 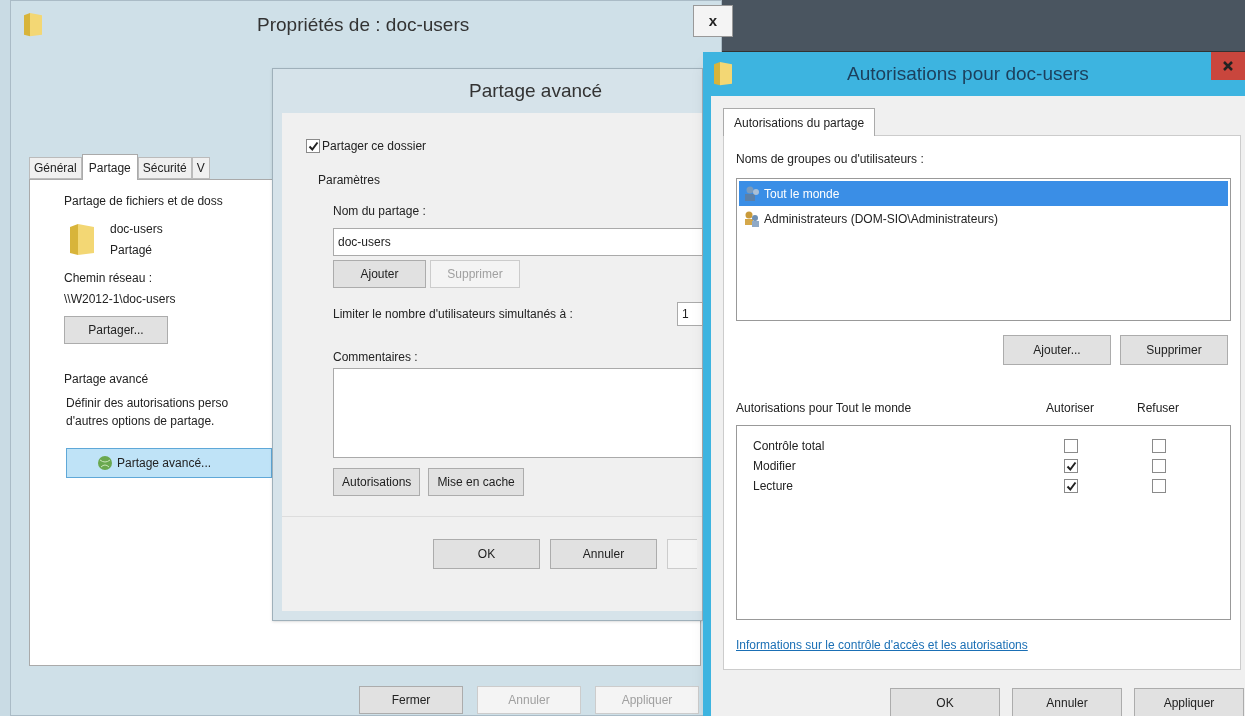 What do you see at coordinates (774, 466) in the screenshot?
I see `permission-name: Modifier` at bounding box center [774, 466].